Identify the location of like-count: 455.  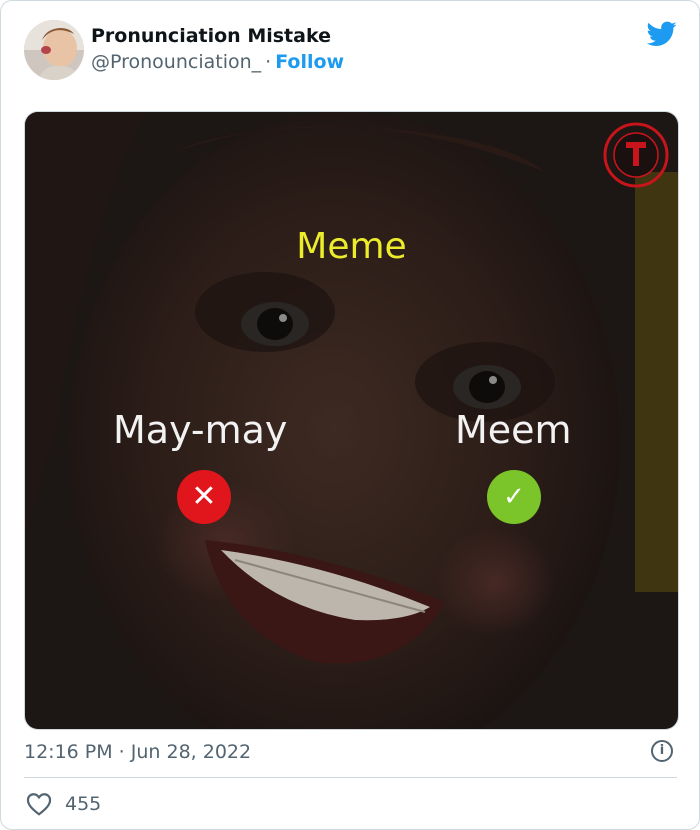
(83, 804).